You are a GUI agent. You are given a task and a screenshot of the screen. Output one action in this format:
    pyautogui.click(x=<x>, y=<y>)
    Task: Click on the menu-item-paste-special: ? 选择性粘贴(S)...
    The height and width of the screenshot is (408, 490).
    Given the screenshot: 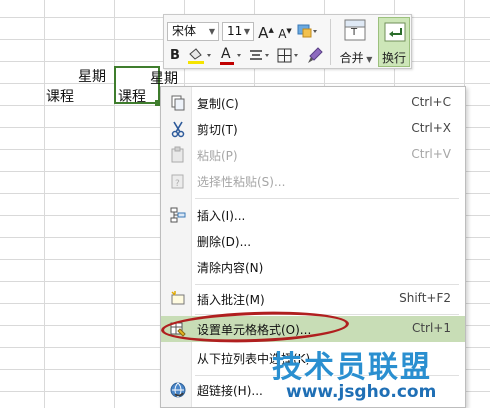 What is the action you would take?
    pyautogui.click(x=313, y=181)
    